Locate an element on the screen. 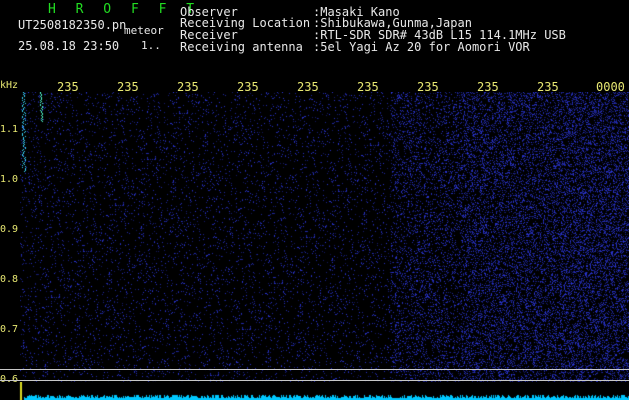  y-tick: 0.9 is located at coordinates (9, 229).